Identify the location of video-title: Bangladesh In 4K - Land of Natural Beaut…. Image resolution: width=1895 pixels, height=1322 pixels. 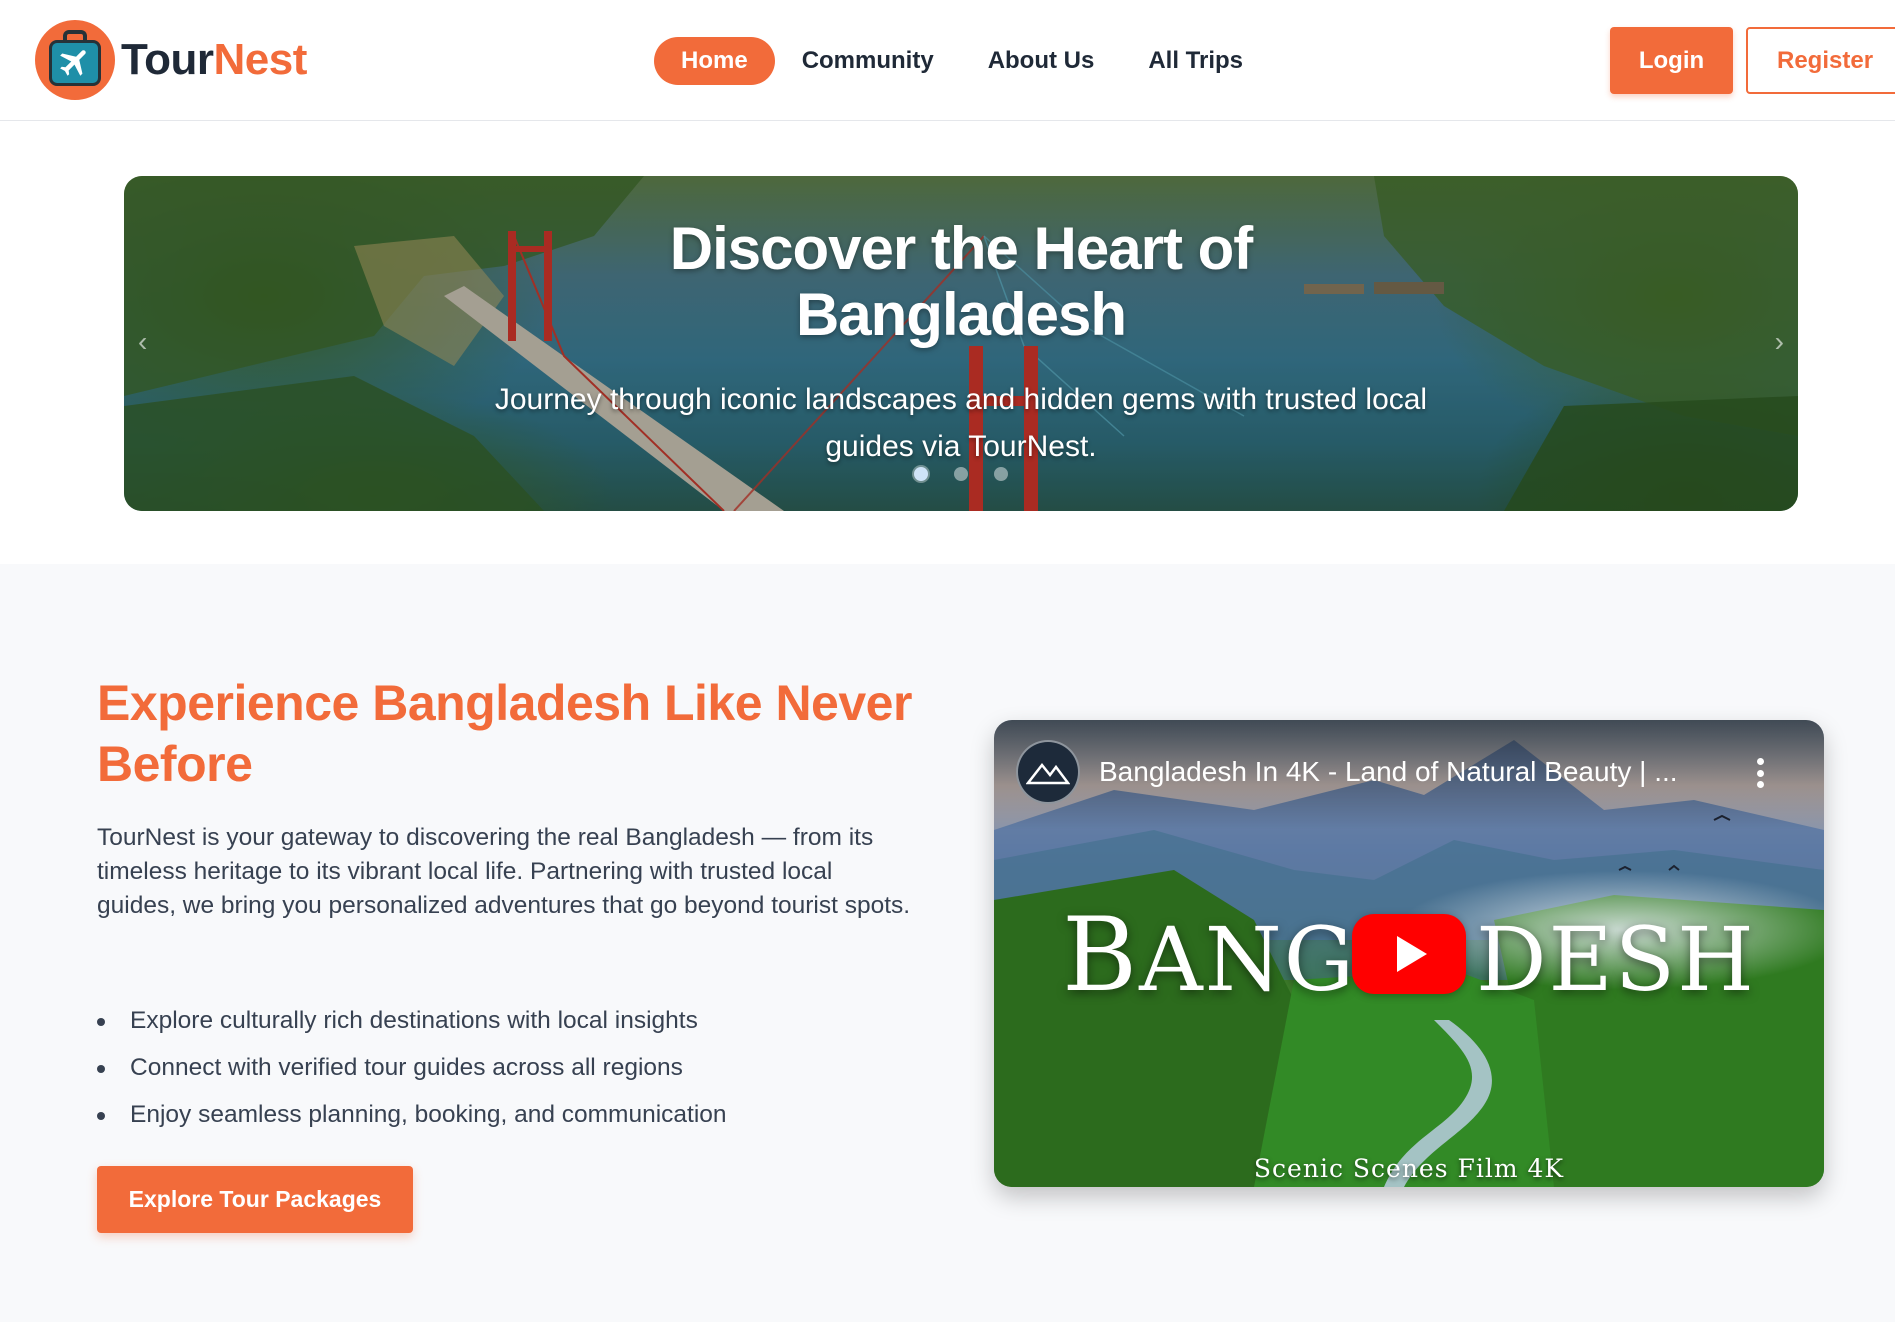
(1388, 772).